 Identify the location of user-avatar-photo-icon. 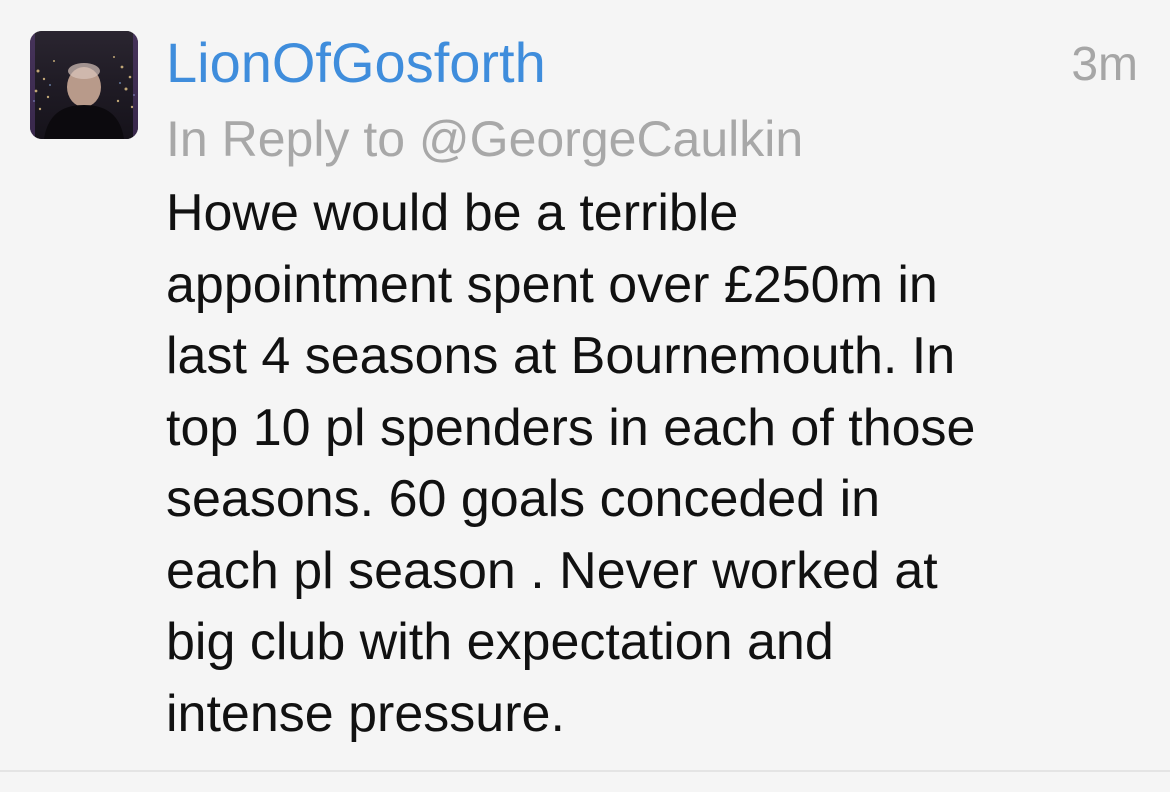
(84, 85).